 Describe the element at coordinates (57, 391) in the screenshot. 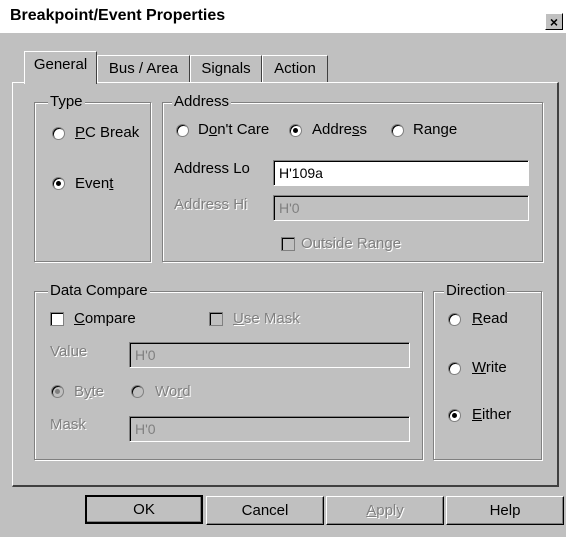

I see `byte-radio` at that location.